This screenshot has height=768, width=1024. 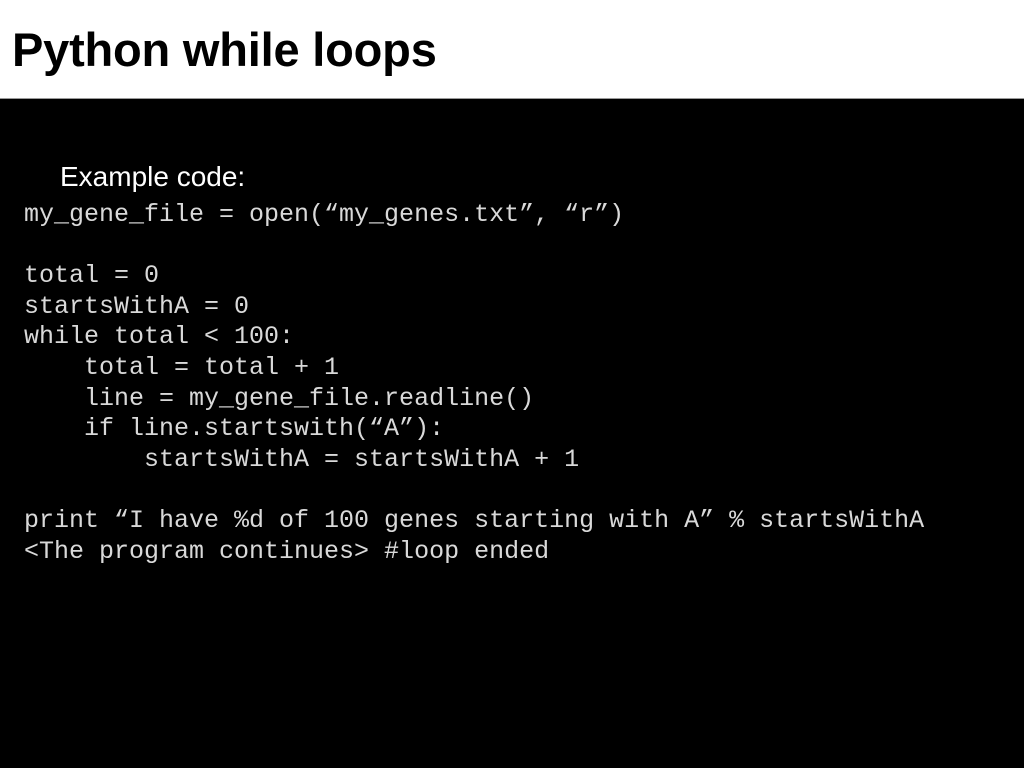 I want to click on code-line: total = 0, so click(x=92, y=276).